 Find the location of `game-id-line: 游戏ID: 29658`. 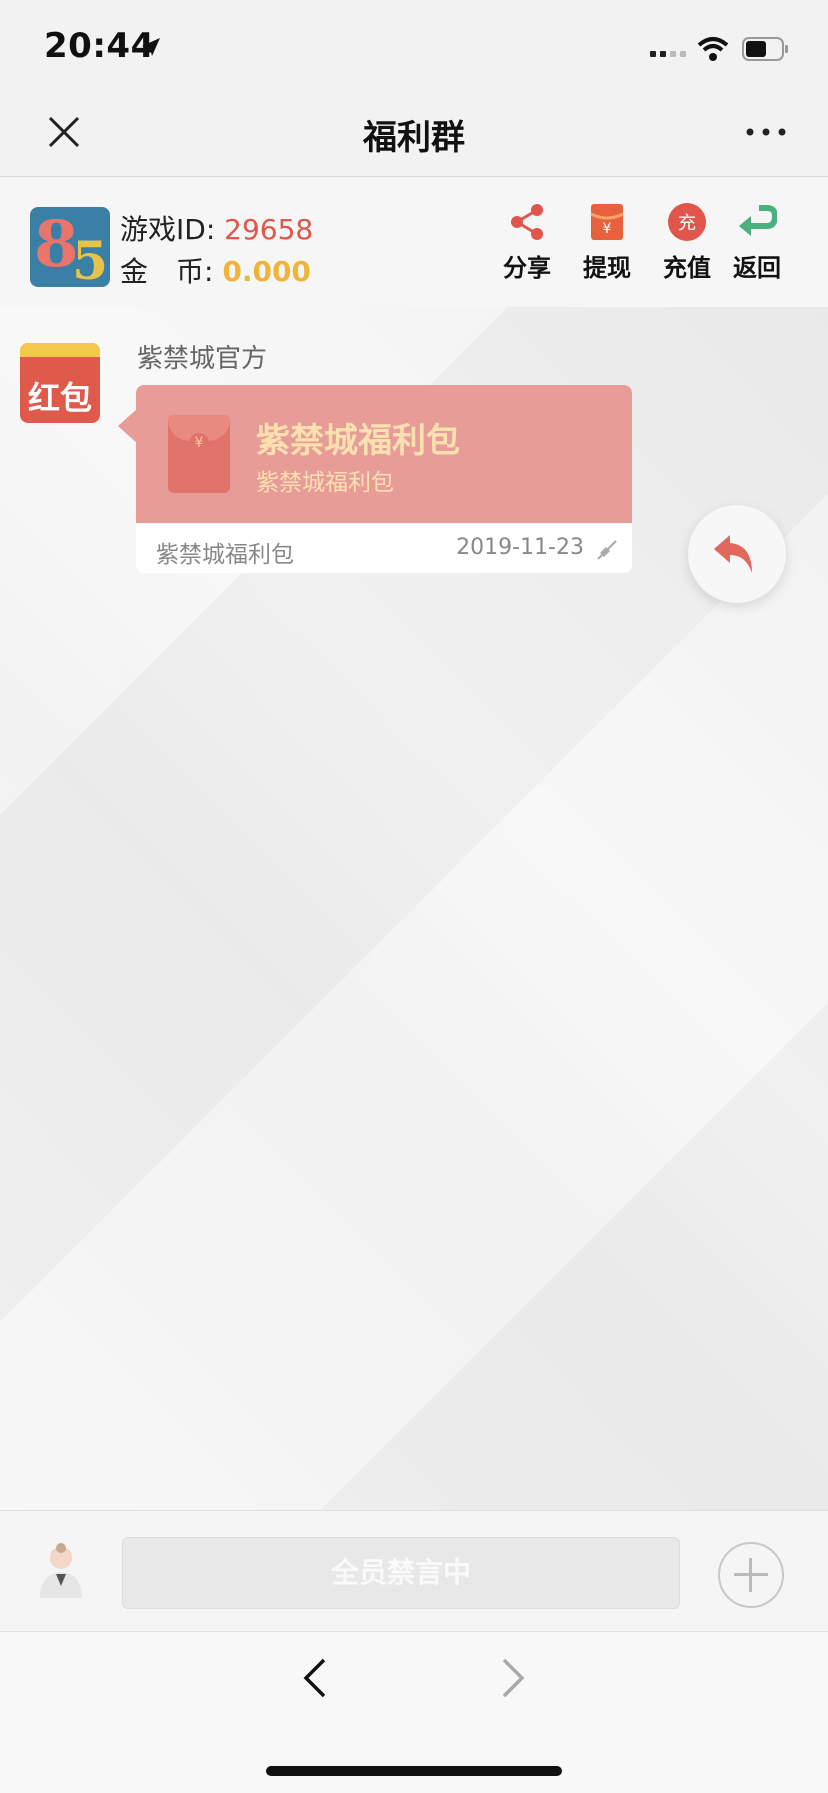

game-id-line: 游戏ID: 29658 is located at coordinates (216, 228).